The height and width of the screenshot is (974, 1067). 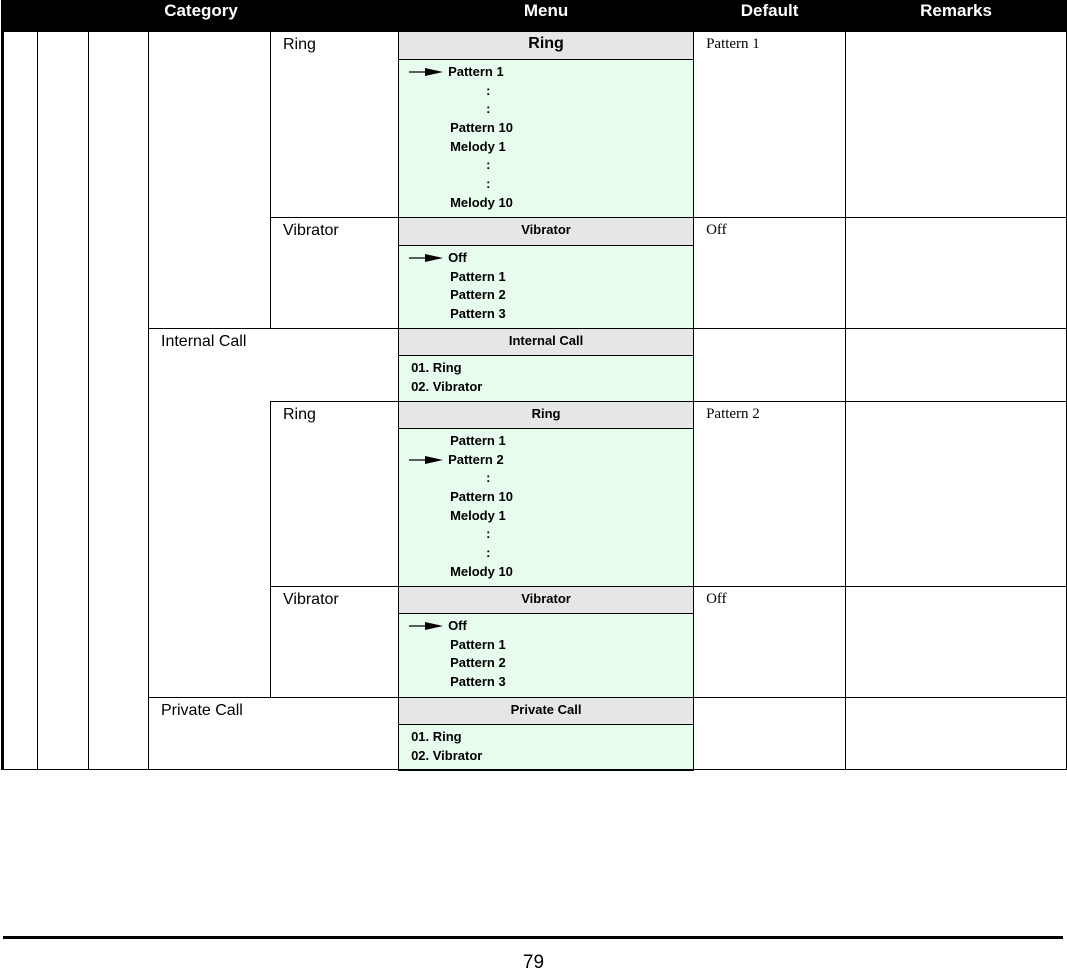 What do you see at coordinates (956, 16) in the screenshot?
I see `header-remarks: Remarks` at bounding box center [956, 16].